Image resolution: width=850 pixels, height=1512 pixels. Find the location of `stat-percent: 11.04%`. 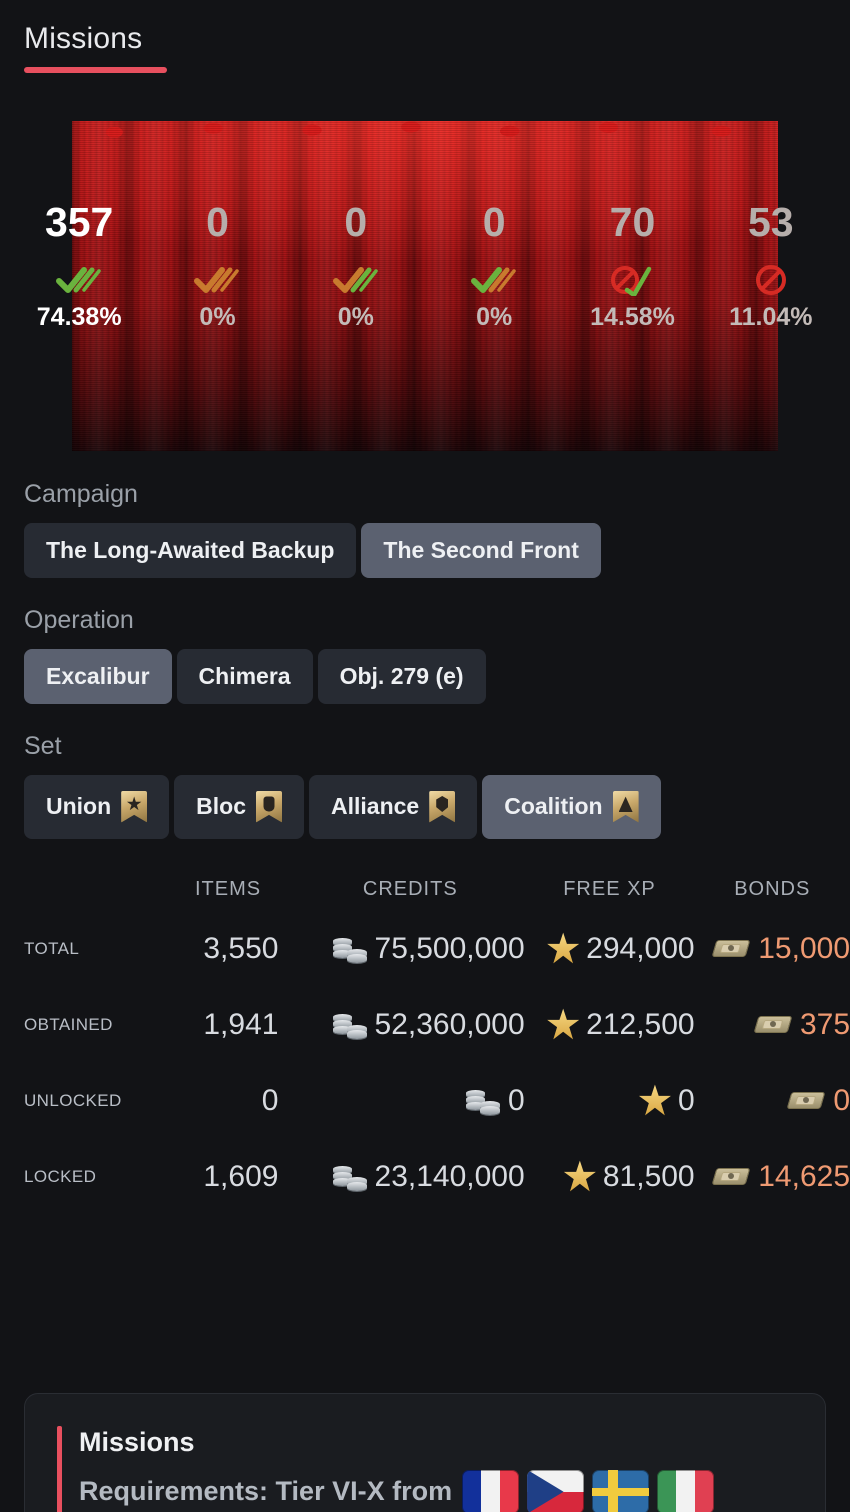

stat-percent: 11.04% is located at coordinates (771, 316).